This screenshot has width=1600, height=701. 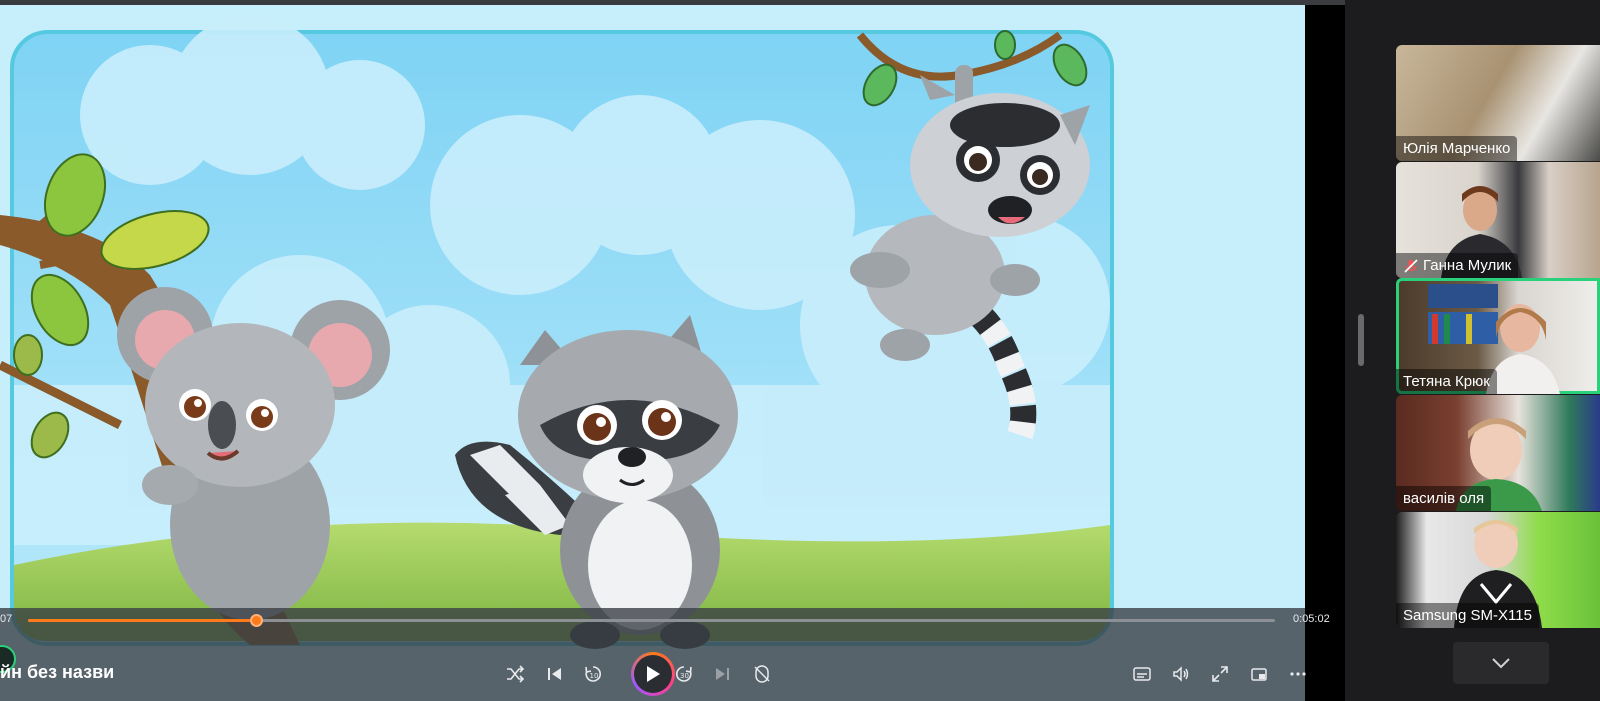 I want to click on forward-30-label: 30, so click(x=684, y=676).